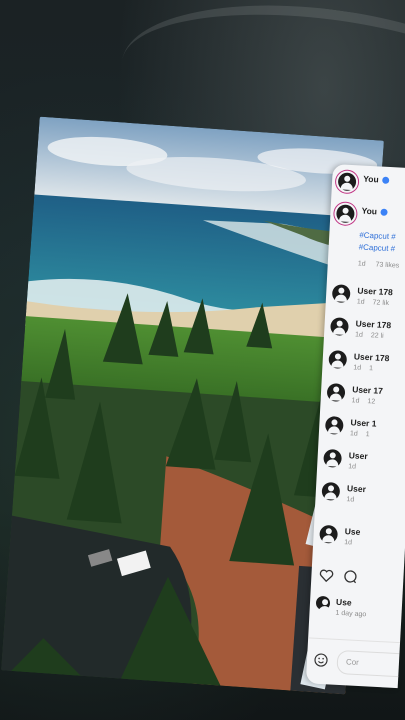 This screenshot has height=720, width=405. I want to click on caption-row: You, so click(362, 214).